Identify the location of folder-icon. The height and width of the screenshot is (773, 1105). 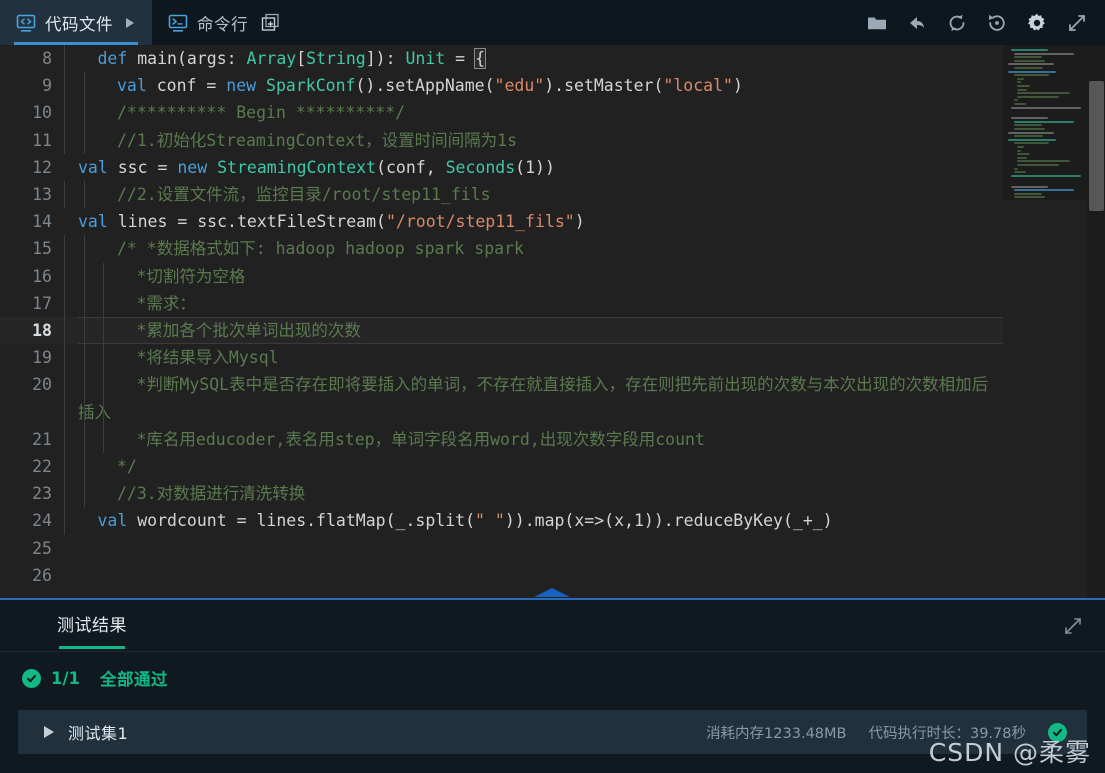
(877, 23).